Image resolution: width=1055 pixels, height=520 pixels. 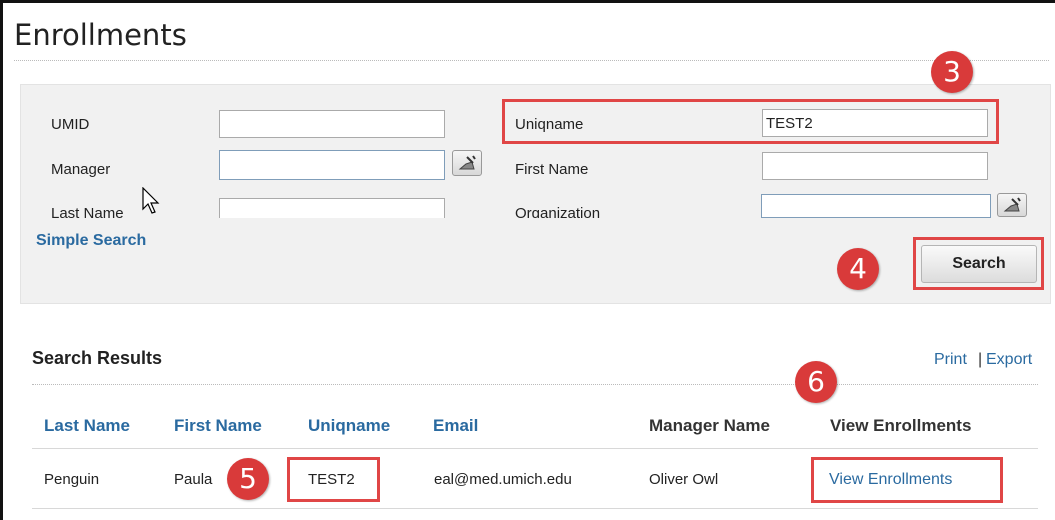 What do you see at coordinates (455, 426) in the screenshot?
I see `col-header-email: Email` at bounding box center [455, 426].